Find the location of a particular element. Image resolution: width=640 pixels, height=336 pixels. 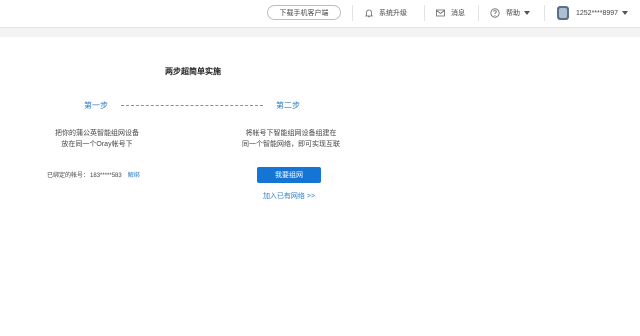

account-label: 1252****8997 is located at coordinates (597, 13).